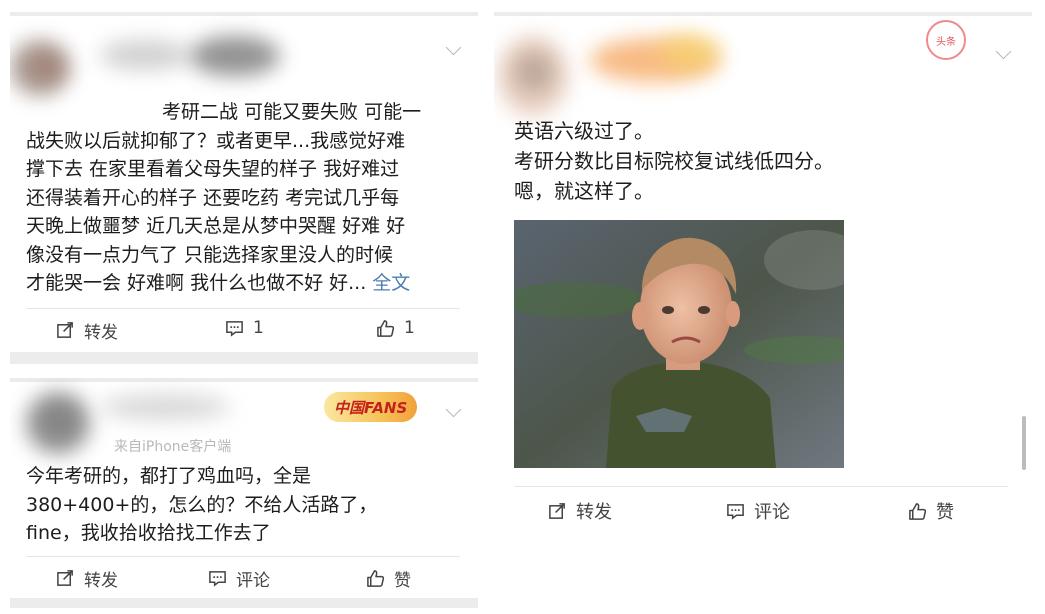 This screenshot has height=614, width=1045. I want to click on post-3-text: 英语六级过了。 考研分数比目标院校复试线低四分。 嗯，就这样了。, so click(674, 161).